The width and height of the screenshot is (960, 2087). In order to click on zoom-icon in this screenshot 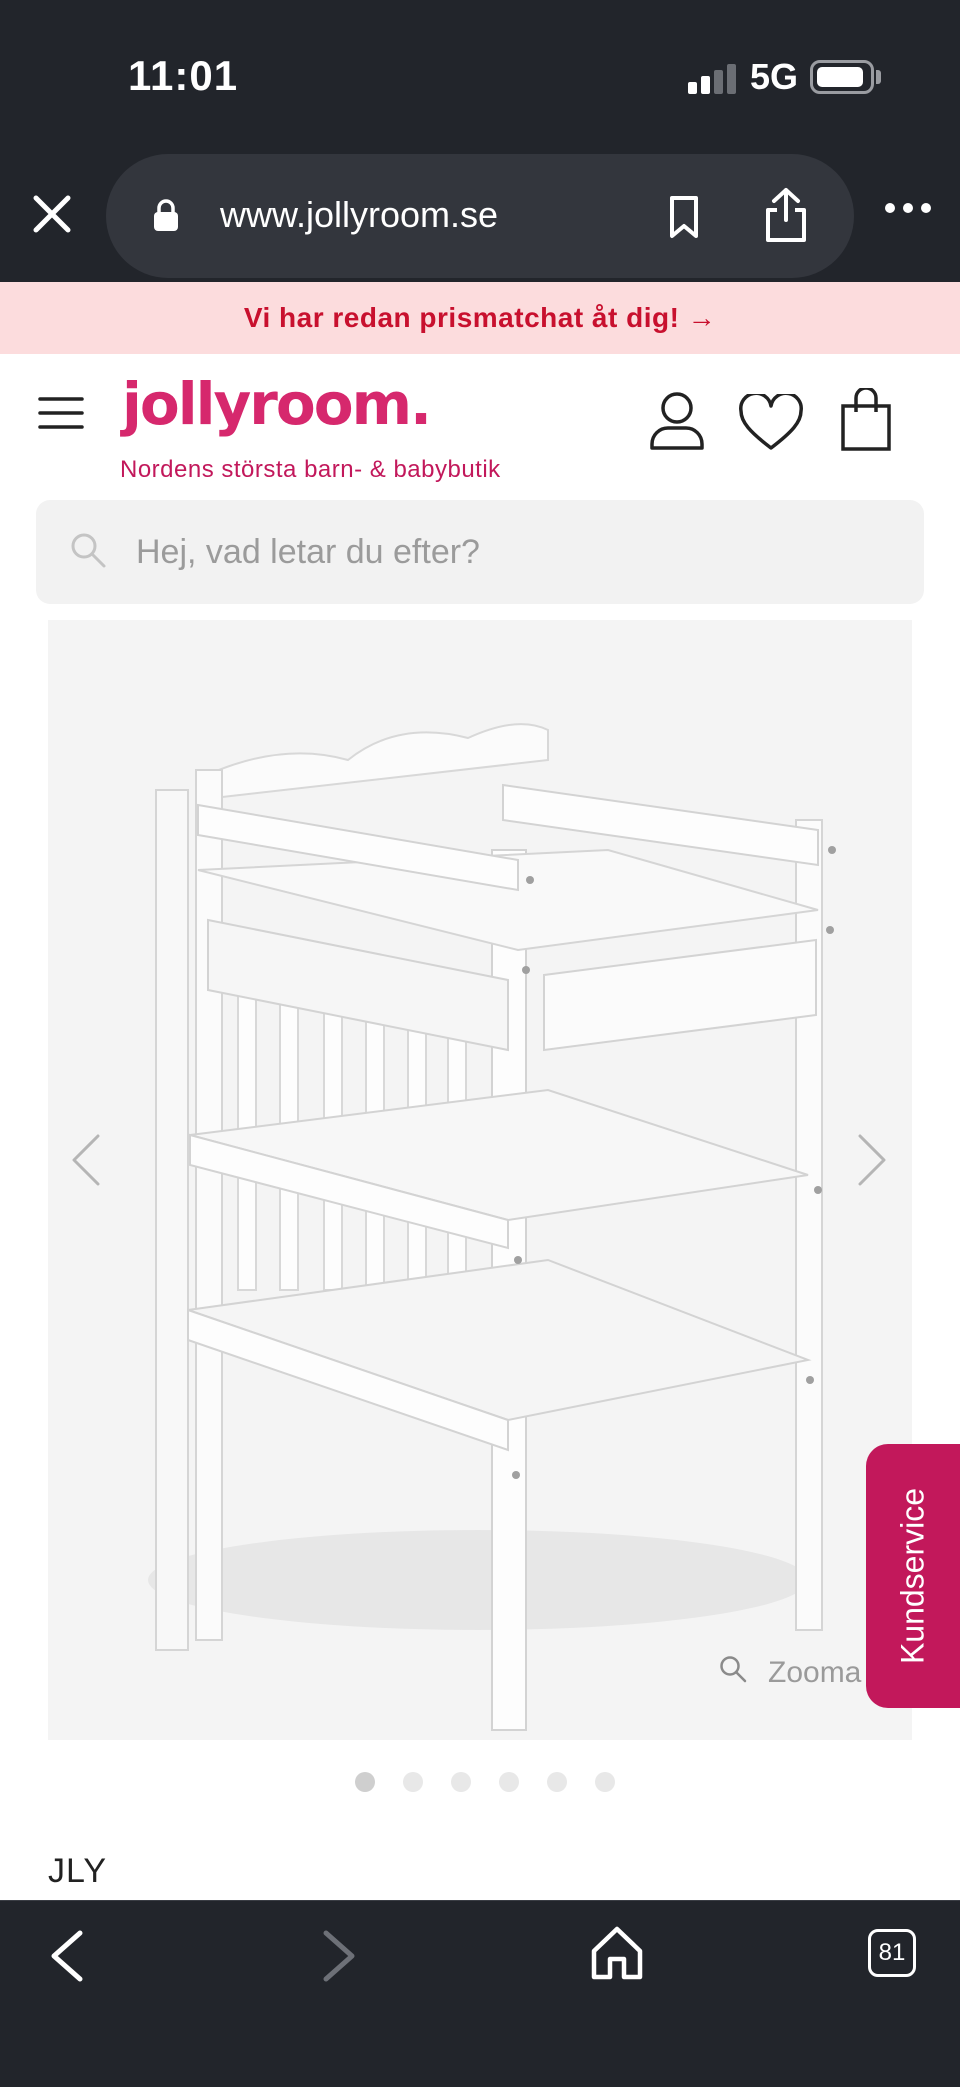, I will do `click(733, 1669)`.